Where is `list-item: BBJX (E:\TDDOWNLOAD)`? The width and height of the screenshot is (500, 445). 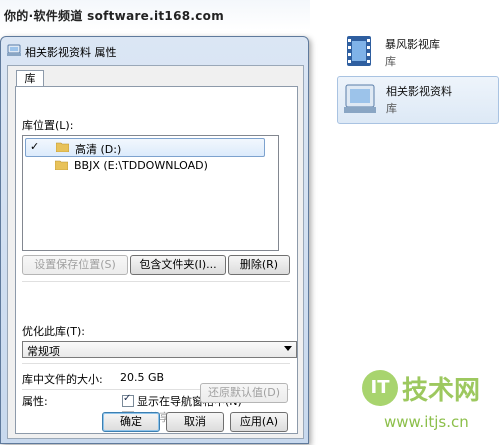 list-item: BBJX (E:\TDDOWNLOAD) is located at coordinates (144, 165).